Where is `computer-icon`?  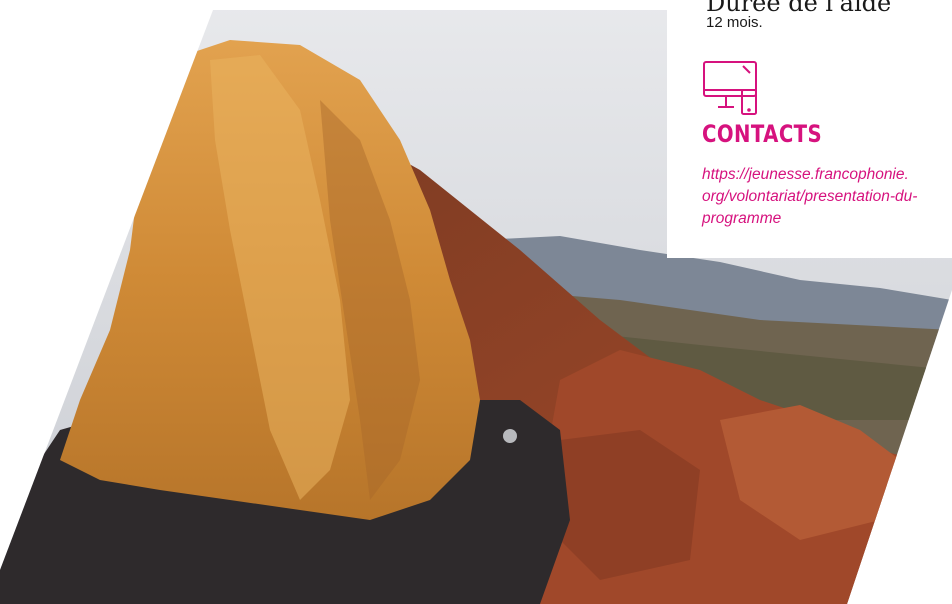
computer-icon is located at coordinates (730, 88).